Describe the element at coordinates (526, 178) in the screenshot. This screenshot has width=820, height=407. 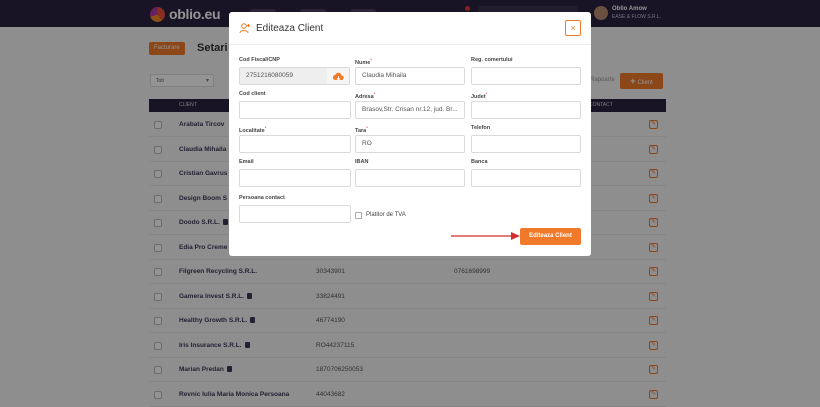
I see `banca-input` at that location.